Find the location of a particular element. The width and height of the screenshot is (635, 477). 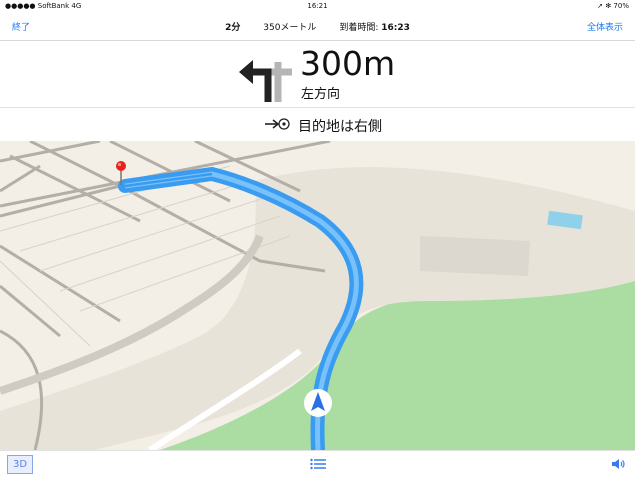

turn-left-arrow-icon is located at coordinates (265, 81).